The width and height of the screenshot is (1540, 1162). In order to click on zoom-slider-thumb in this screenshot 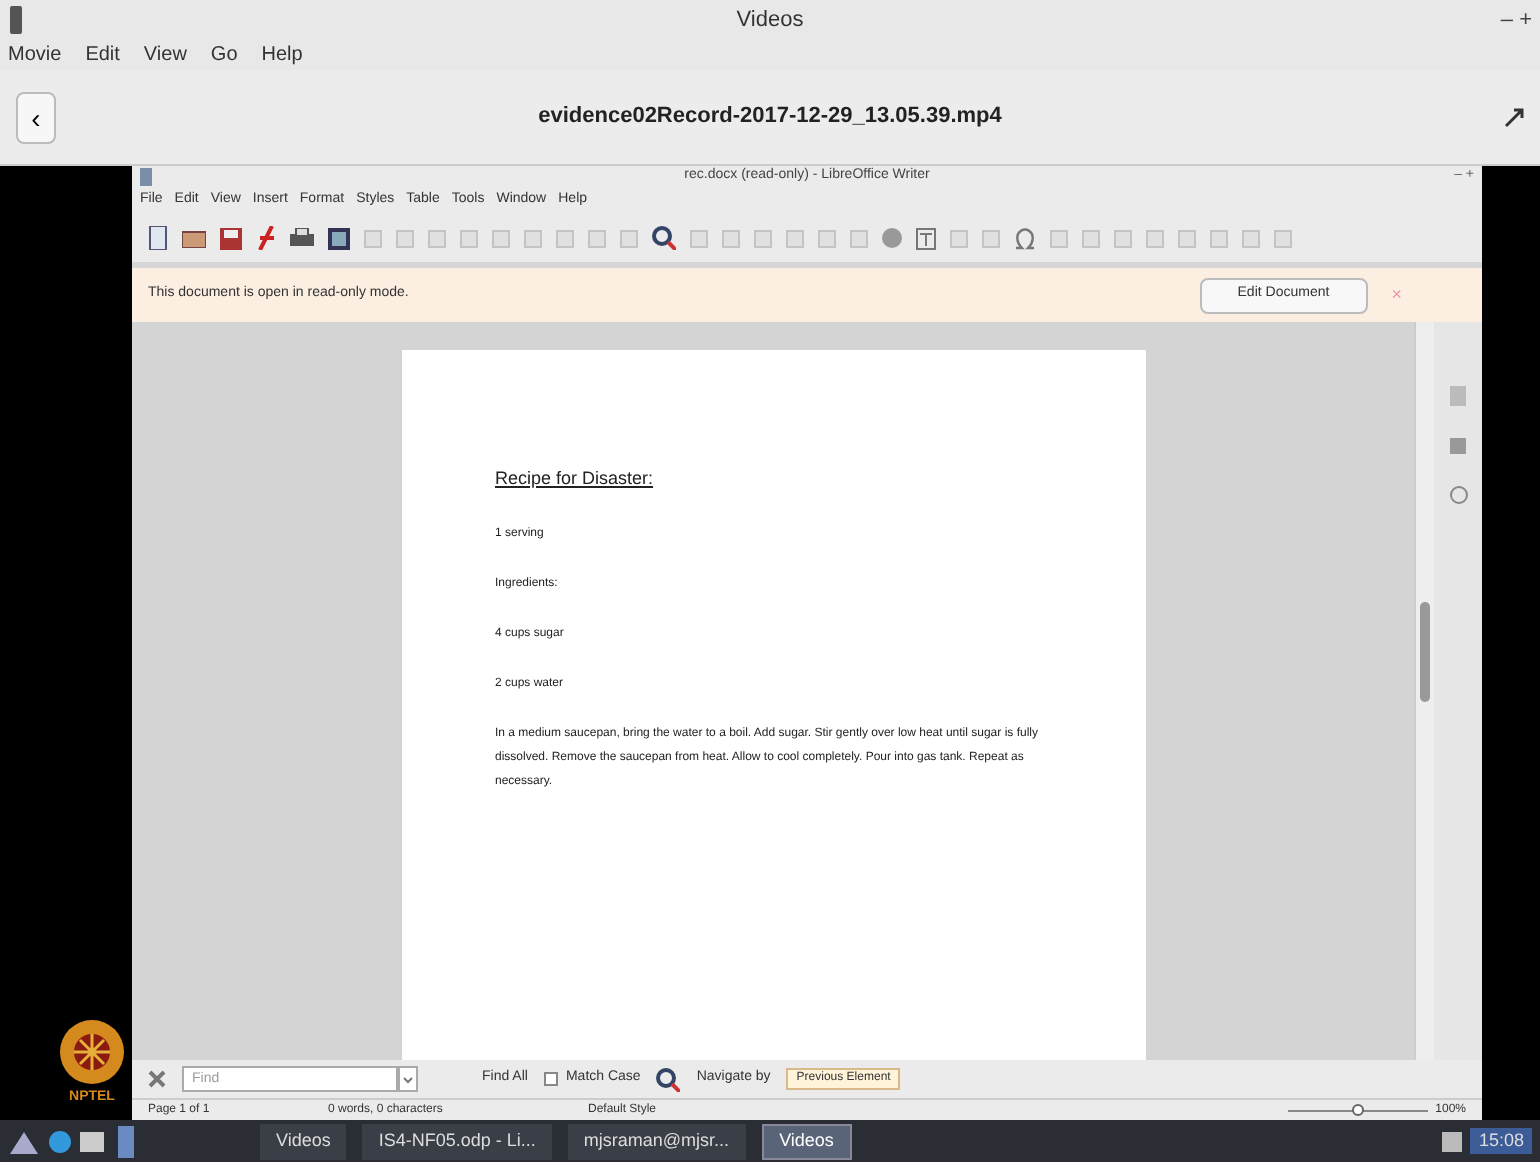, I will do `click(1357, 1109)`.